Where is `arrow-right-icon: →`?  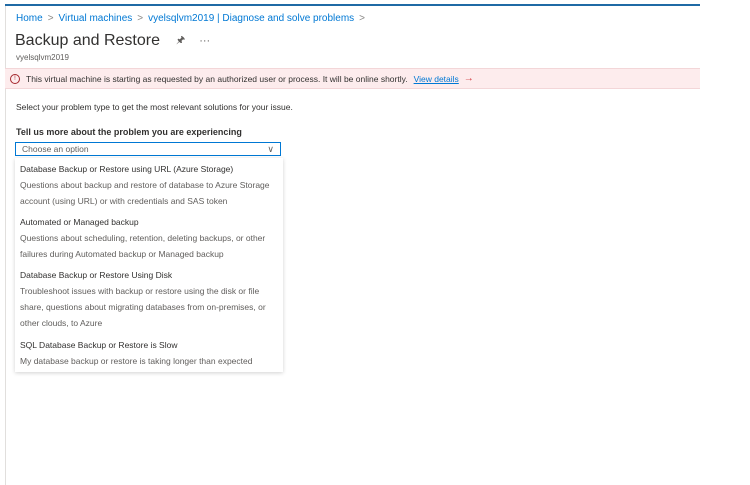 arrow-right-icon: → is located at coordinates (469, 78).